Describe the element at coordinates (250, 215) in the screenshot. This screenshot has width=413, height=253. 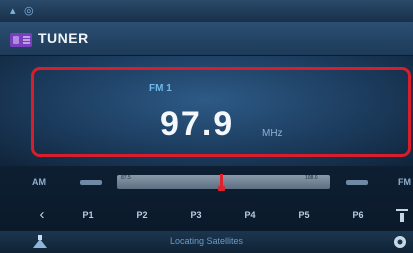
I see `preset-button-p4: P4` at that location.